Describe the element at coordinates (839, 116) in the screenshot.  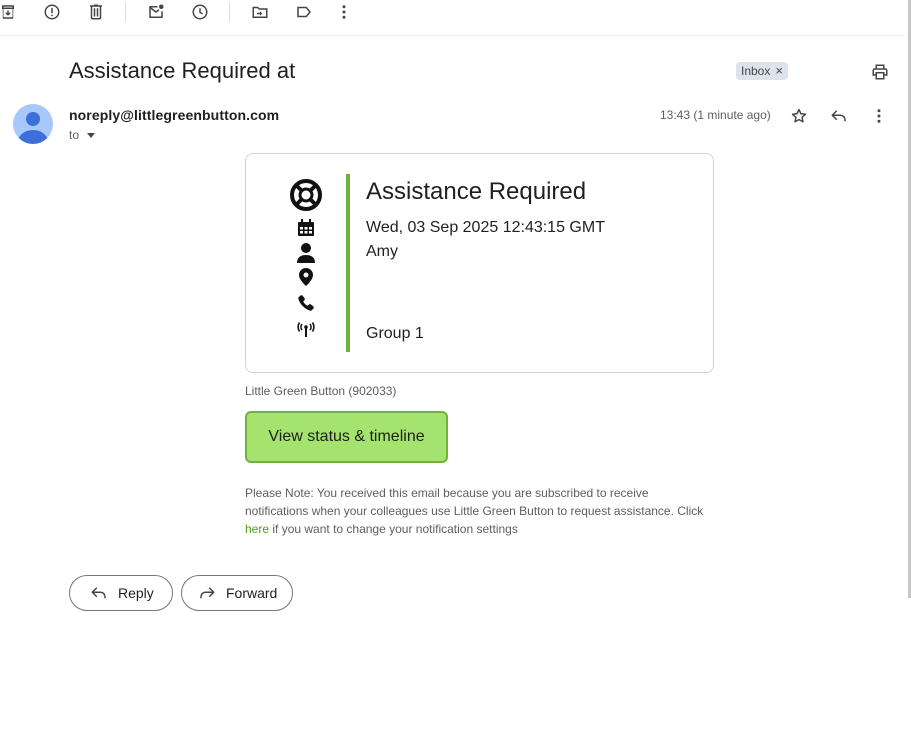
I see `reply-icon` at that location.